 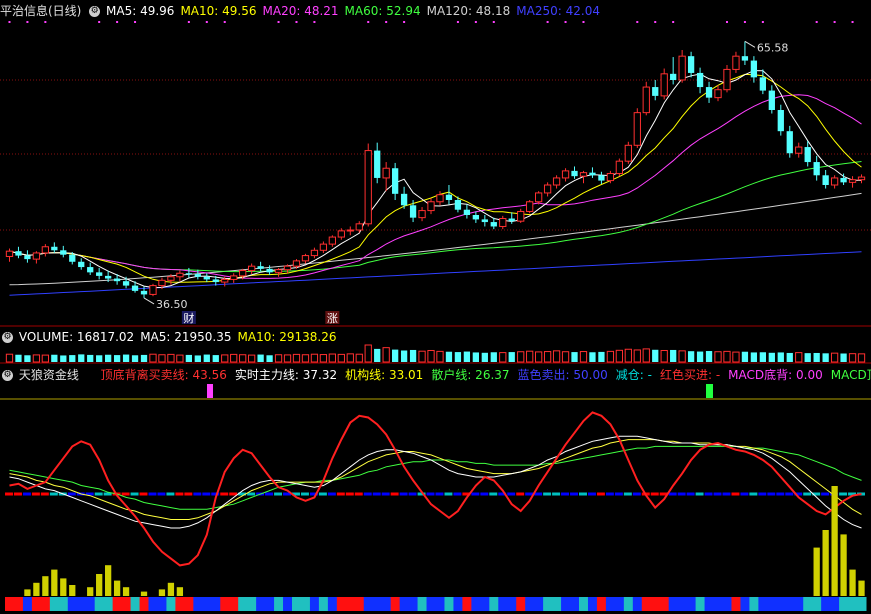 What do you see at coordinates (750, 44) in the screenshot?
I see `high-marker` at bounding box center [750, 44].